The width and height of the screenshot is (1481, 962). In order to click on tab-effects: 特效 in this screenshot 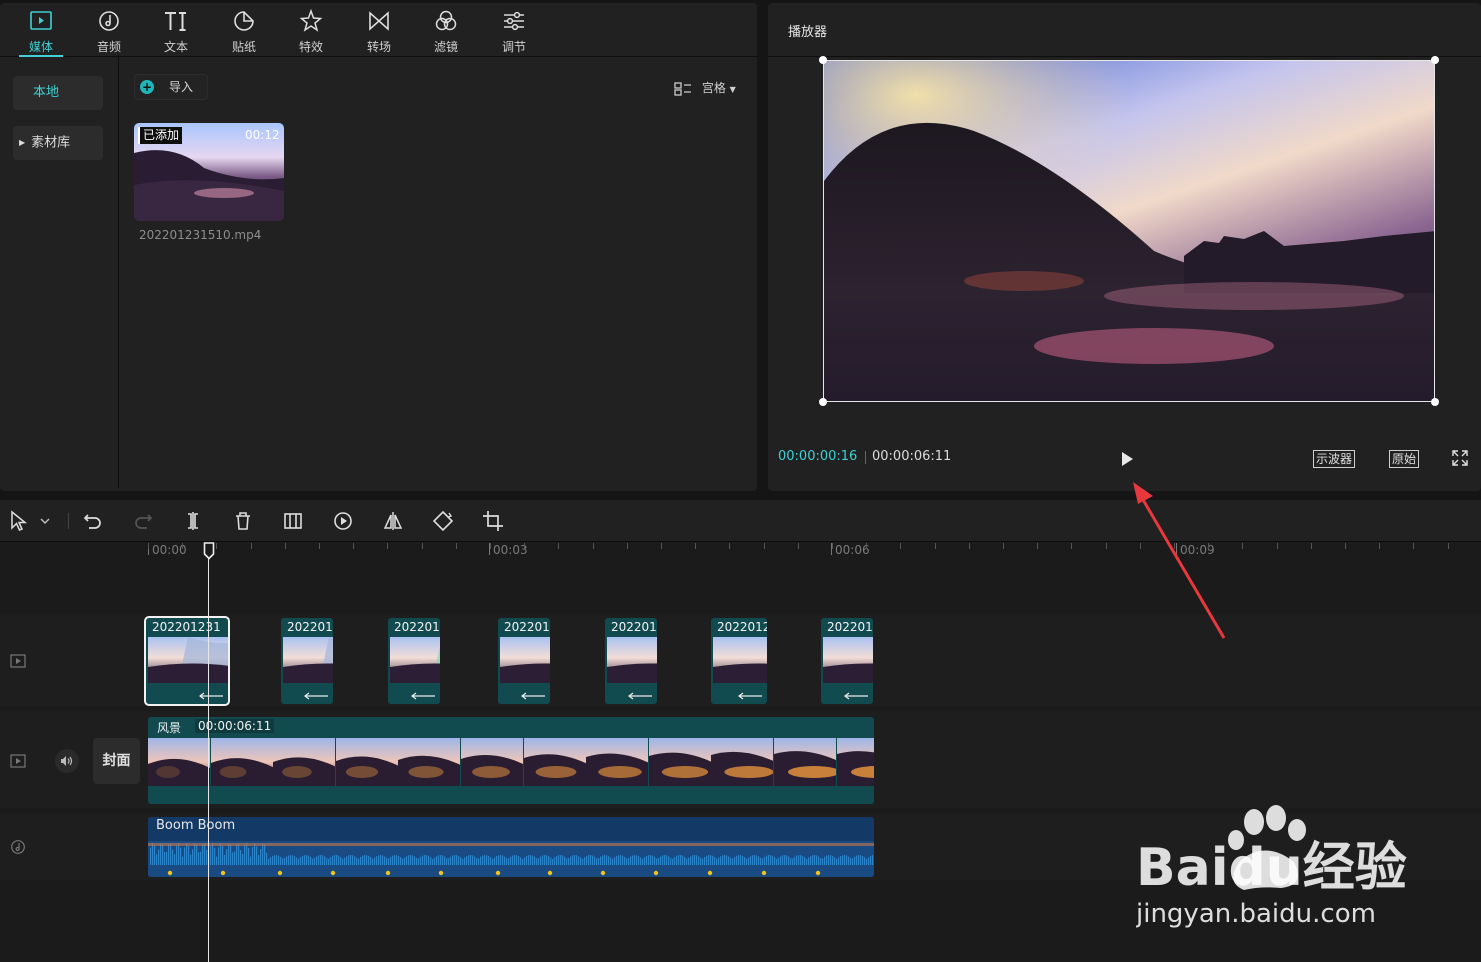, I will do `click(311, 30)`.